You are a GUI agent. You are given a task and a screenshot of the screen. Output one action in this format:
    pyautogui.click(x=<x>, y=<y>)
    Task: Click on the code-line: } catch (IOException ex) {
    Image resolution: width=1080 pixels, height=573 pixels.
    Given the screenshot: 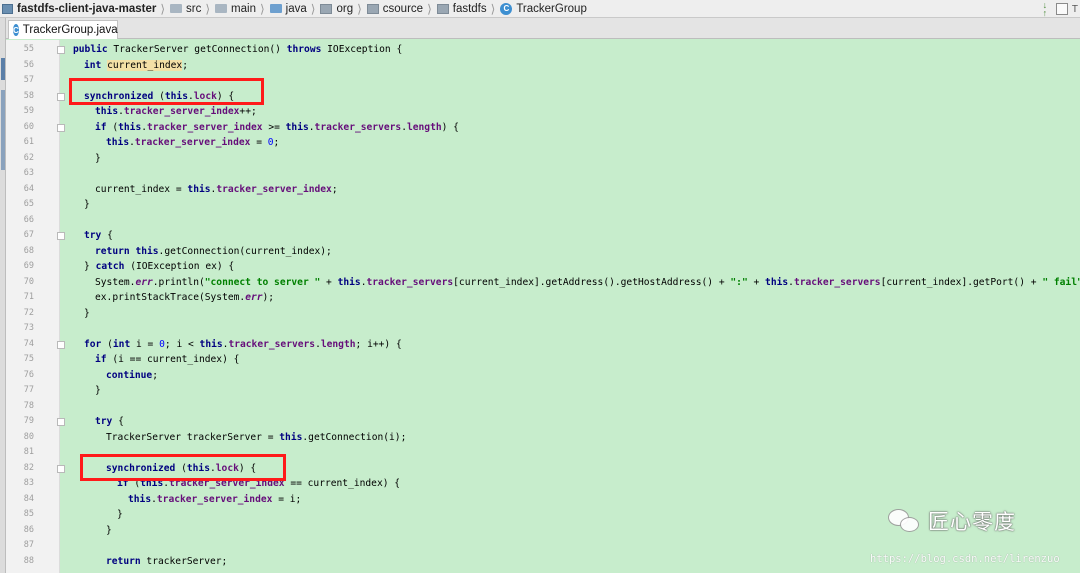 What is the action you would take?
    pyautogui.click(x=159, y=266)
    